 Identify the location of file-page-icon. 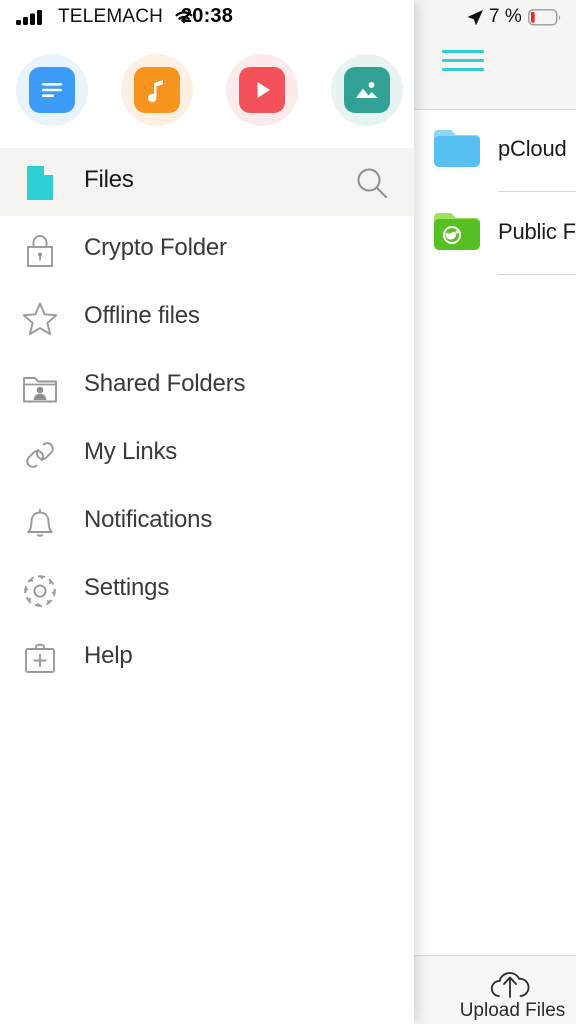
(40, 183).